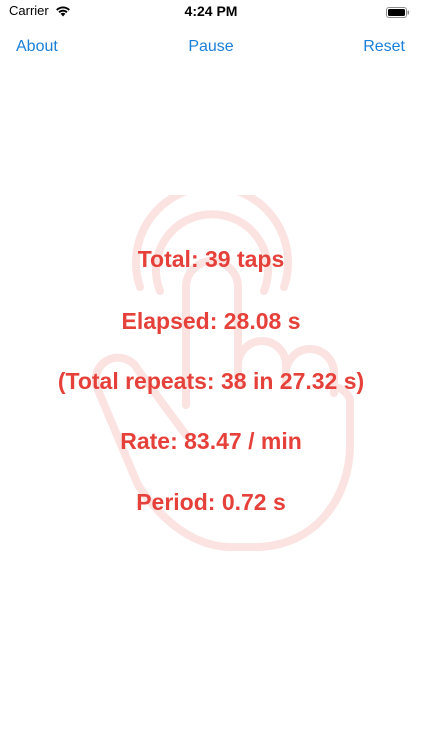 The width and height of the screenshot is (422, 750). I want to click on status-bar: Carrier 4:24 PM, so click(211, 12).